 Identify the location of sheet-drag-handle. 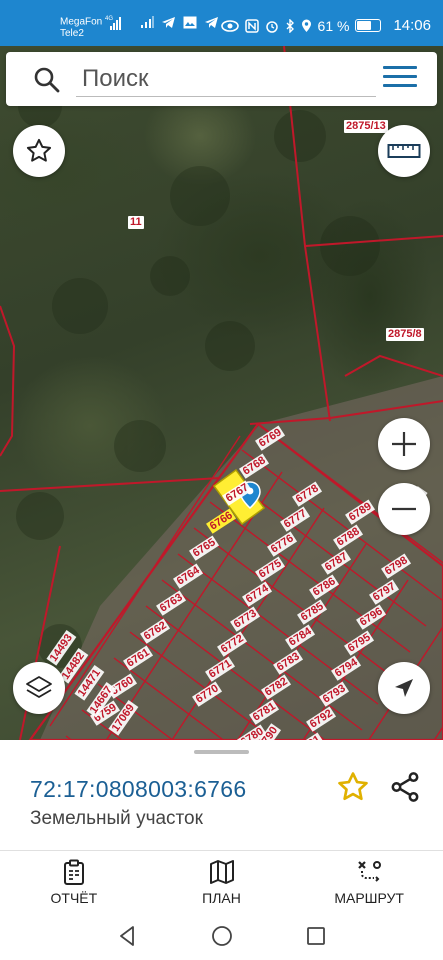
(221, 752).